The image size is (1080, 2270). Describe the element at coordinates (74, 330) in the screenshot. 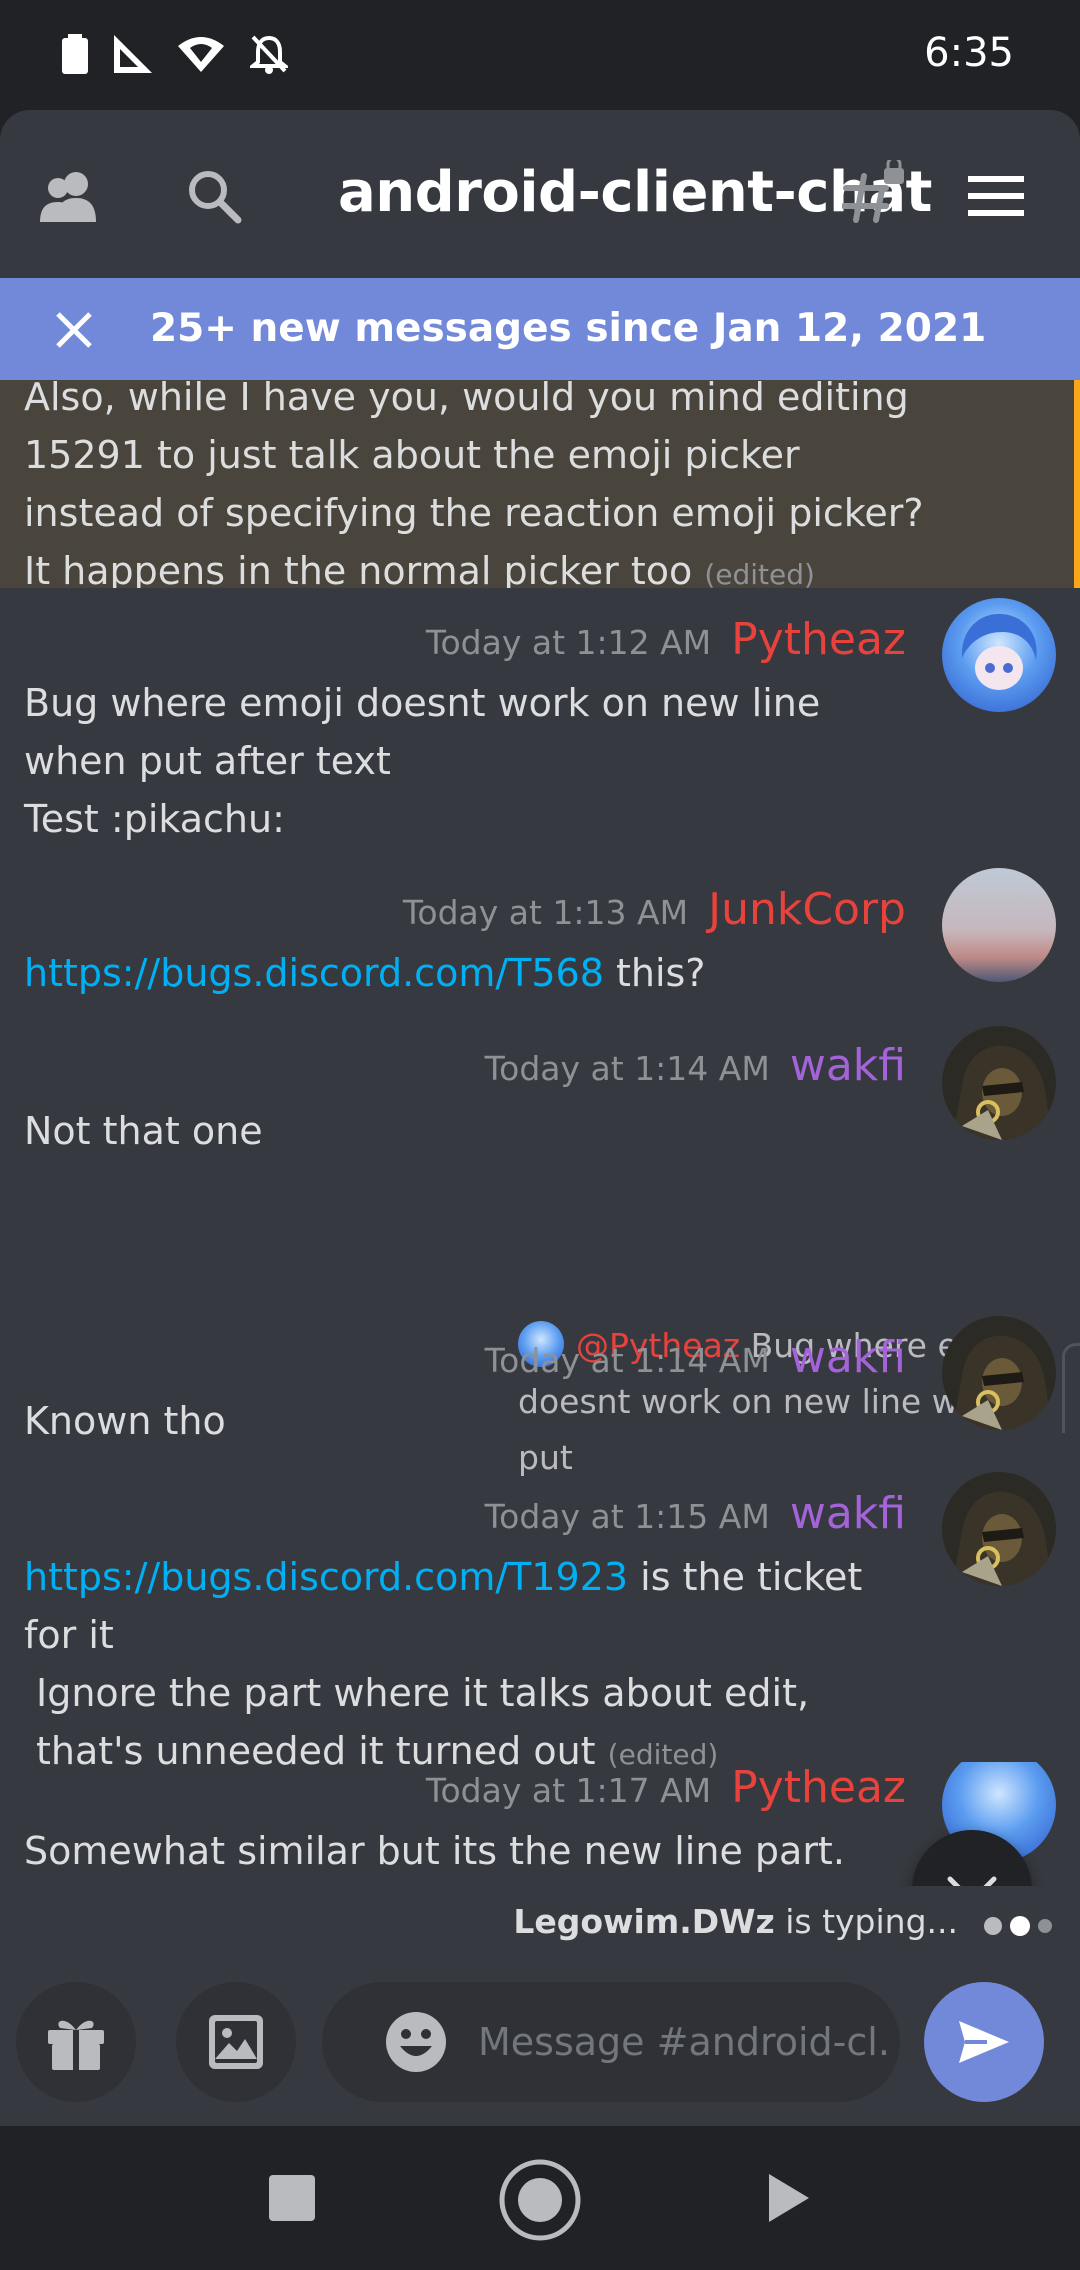

I see `close-icon` at that location.